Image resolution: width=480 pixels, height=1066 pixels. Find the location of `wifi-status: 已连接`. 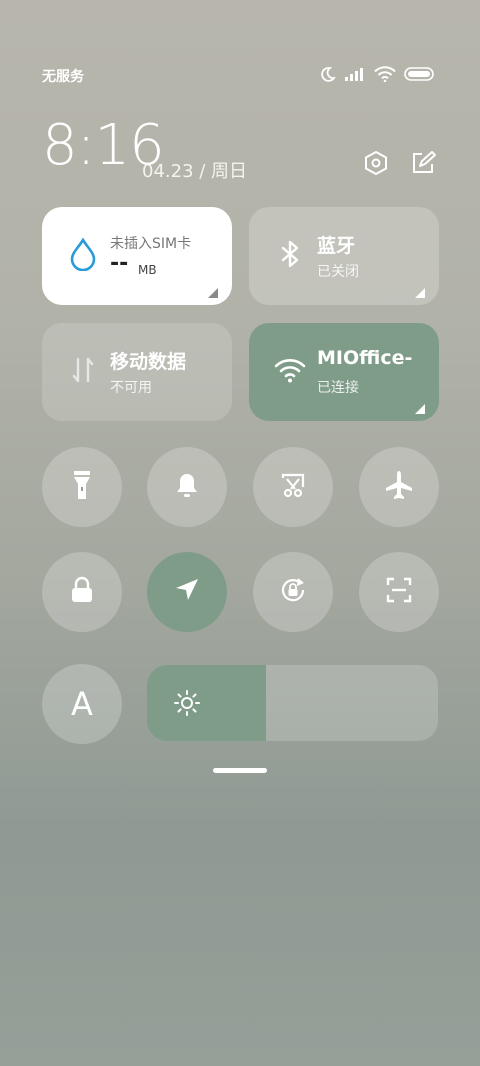

wifi-status: 已连接 is located at coordinates (338, 388).